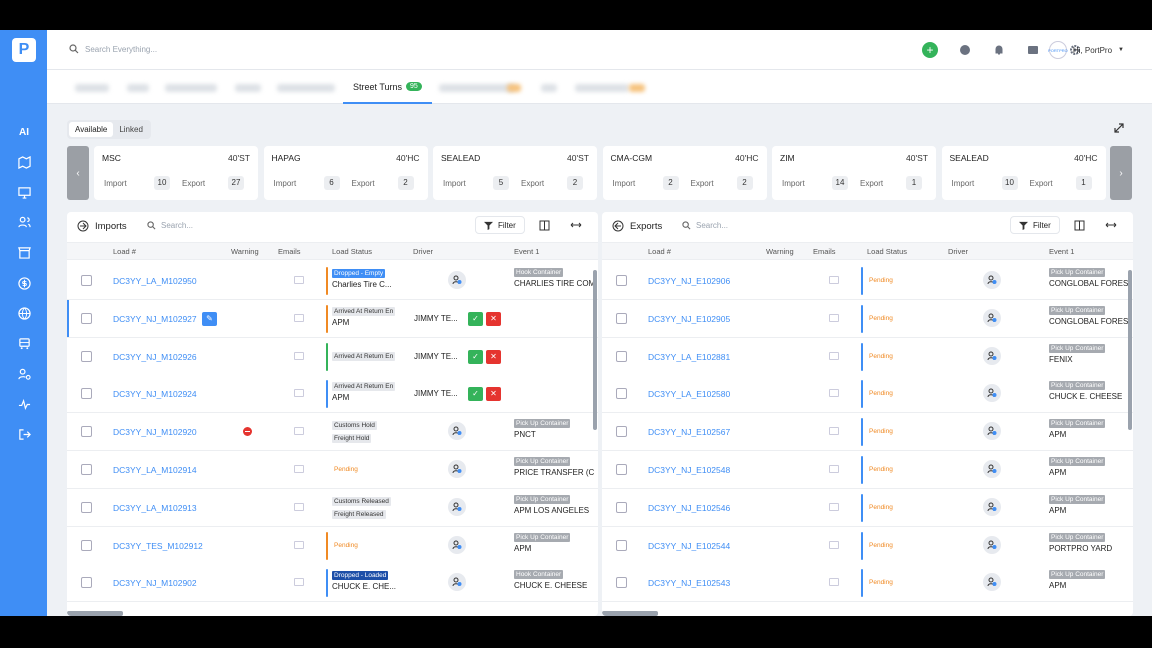 Image resolution: width=1152 pixels, height=648 pixels. Describe the element at coordinates (689, 432) in the screenshot. I see `load-number-link: DC3YY_NJ_E102567` at that location.